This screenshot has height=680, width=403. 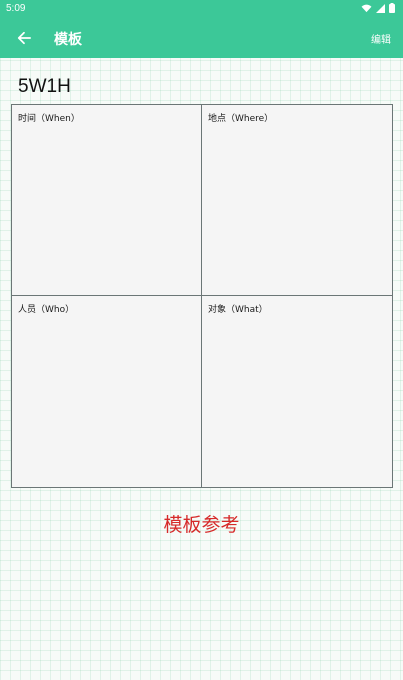 I want to click on signal-icon, so click(x=380, y=8).